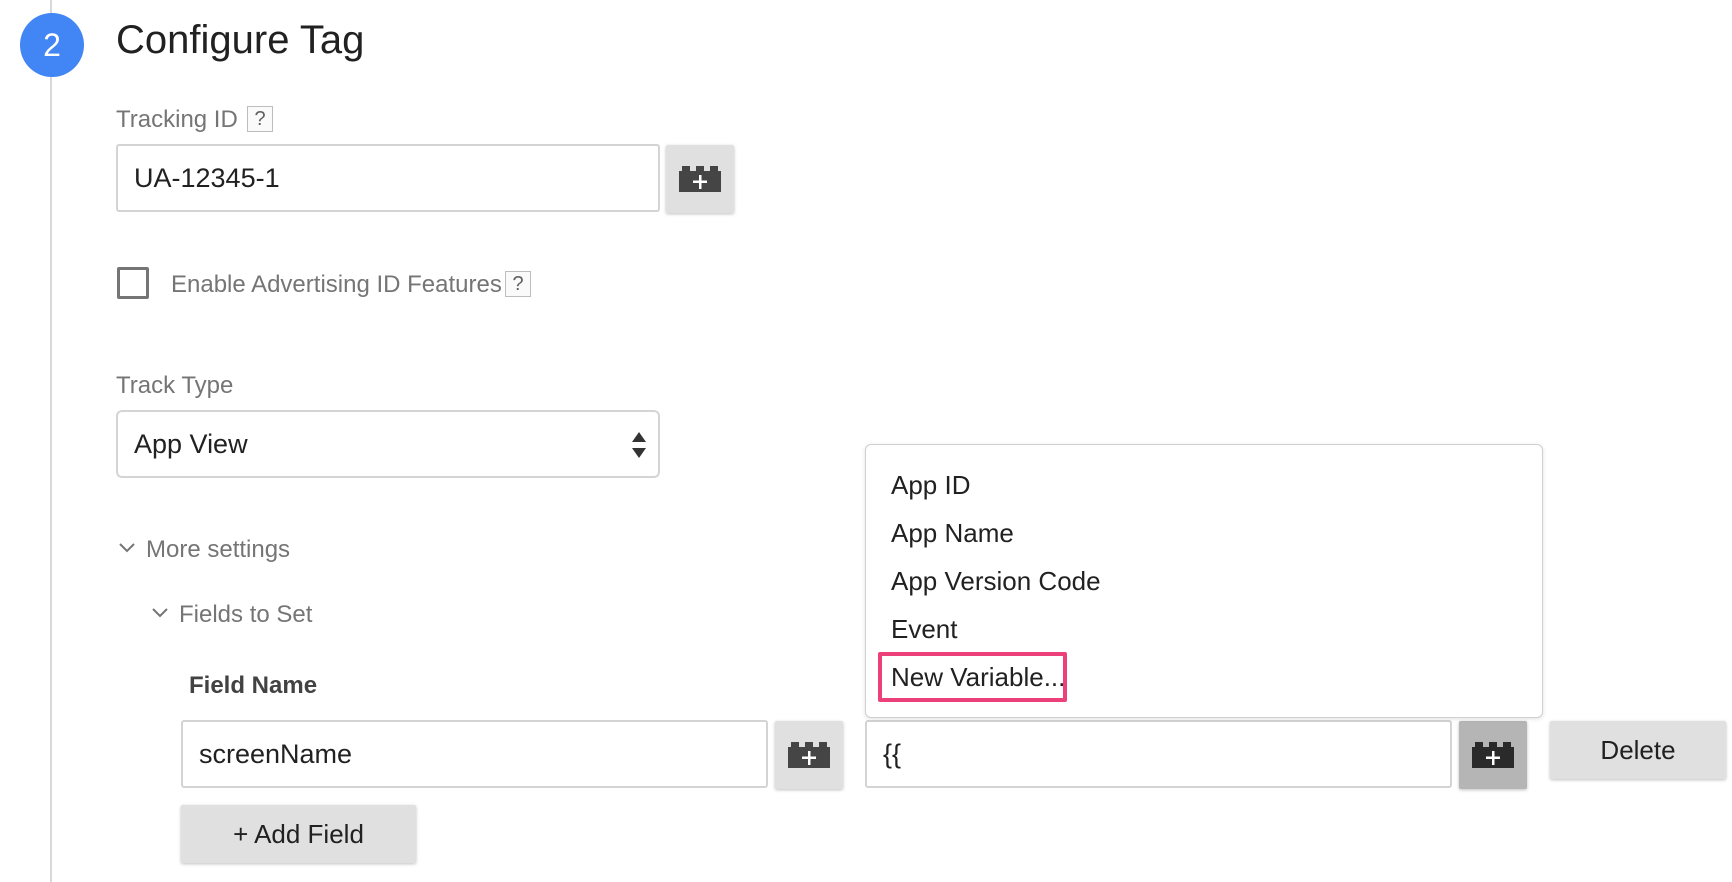  I want to click on dropdown-item-app-name: App Name, so click(952, 533).